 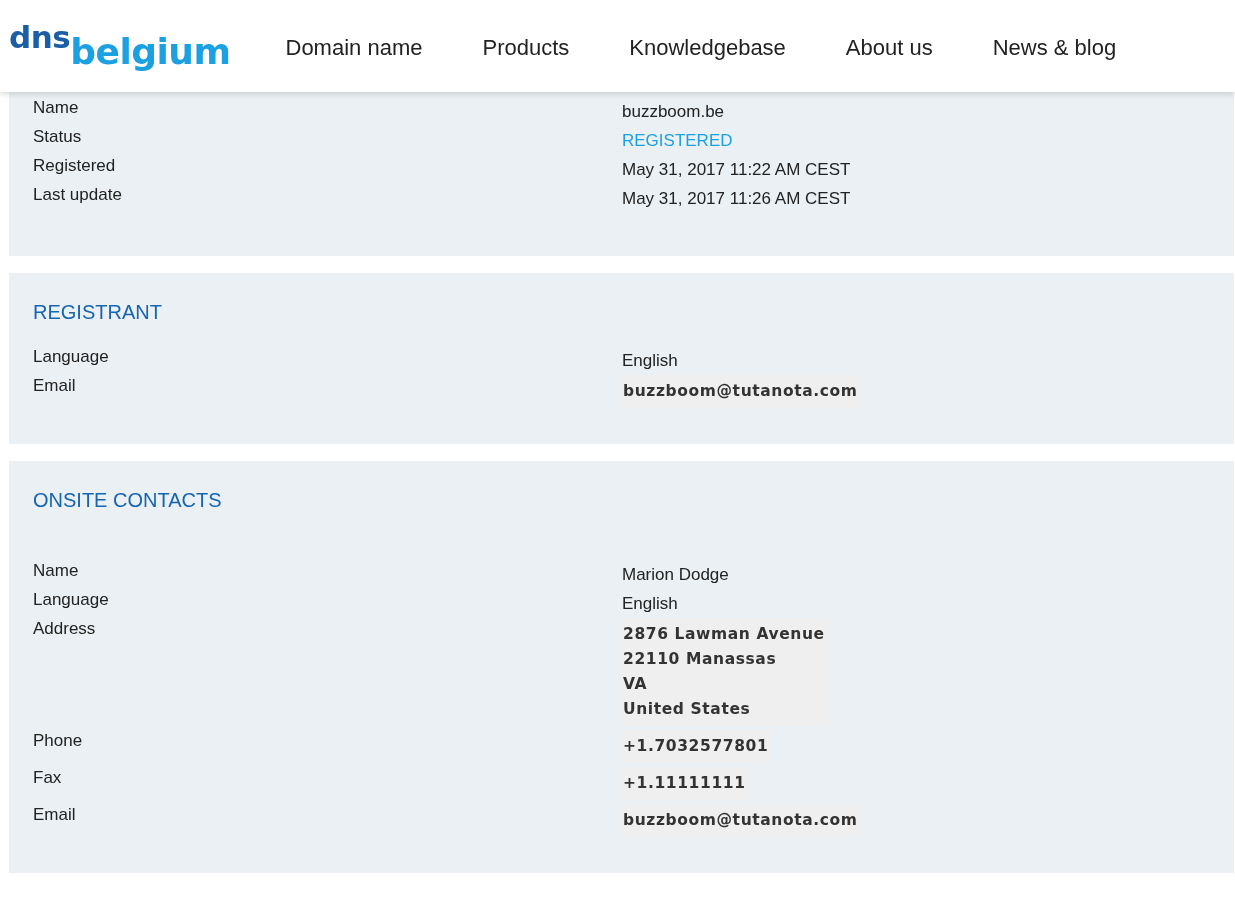 I want to click on field-value: Marion Dodge, so click(x=676, y=575).